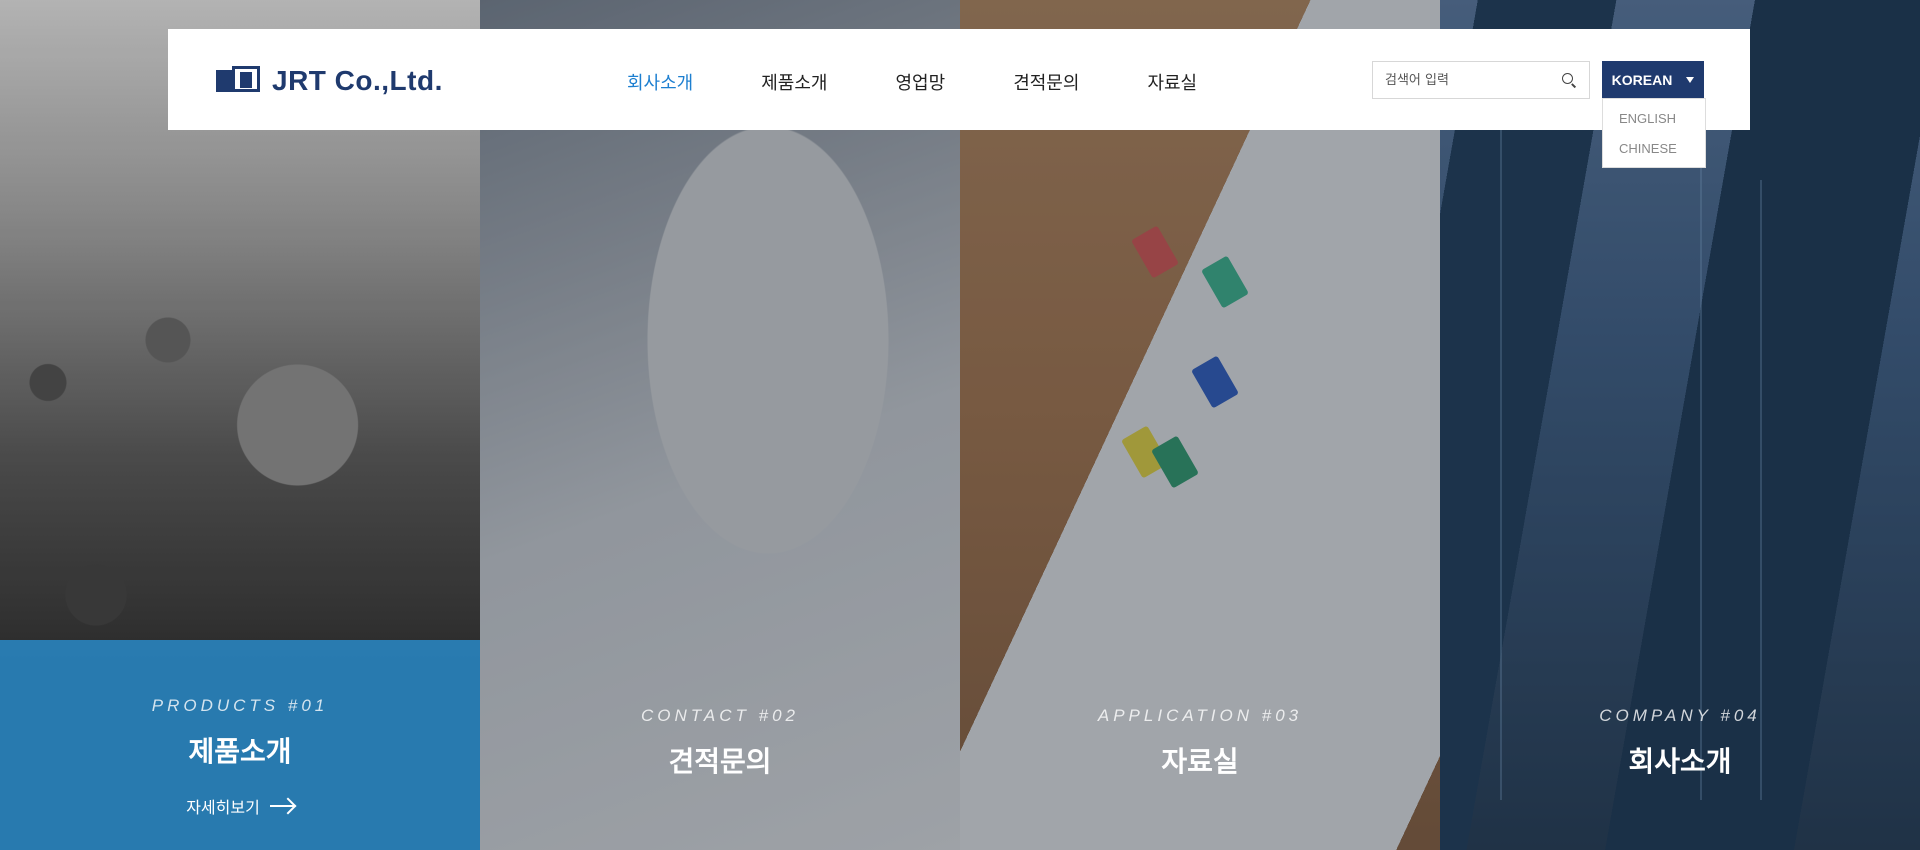 Image resolution: width=1920 pixels, height=850 pixels. I want to click on arrow-right-icon, so click(281, 806).